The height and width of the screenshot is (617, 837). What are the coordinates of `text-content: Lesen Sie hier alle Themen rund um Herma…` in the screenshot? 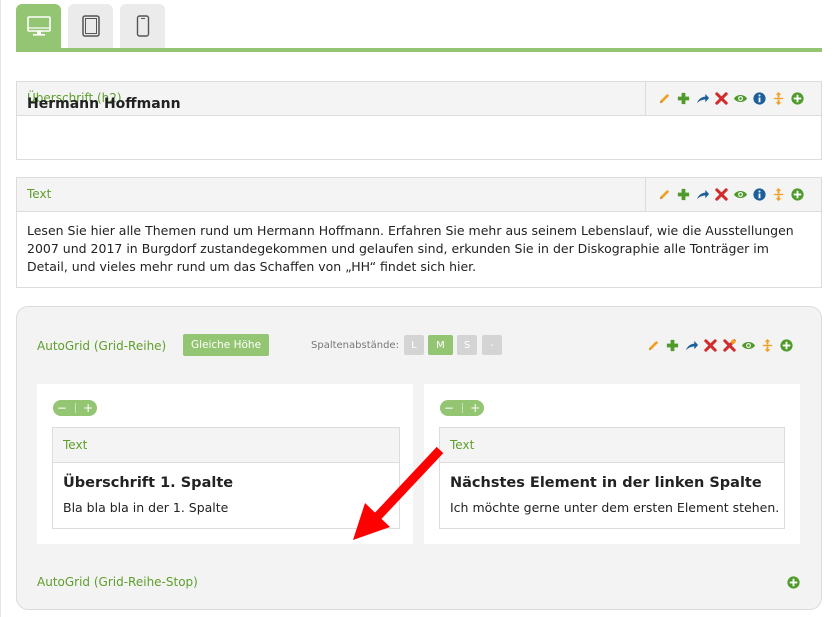 It's located at (419, 249).